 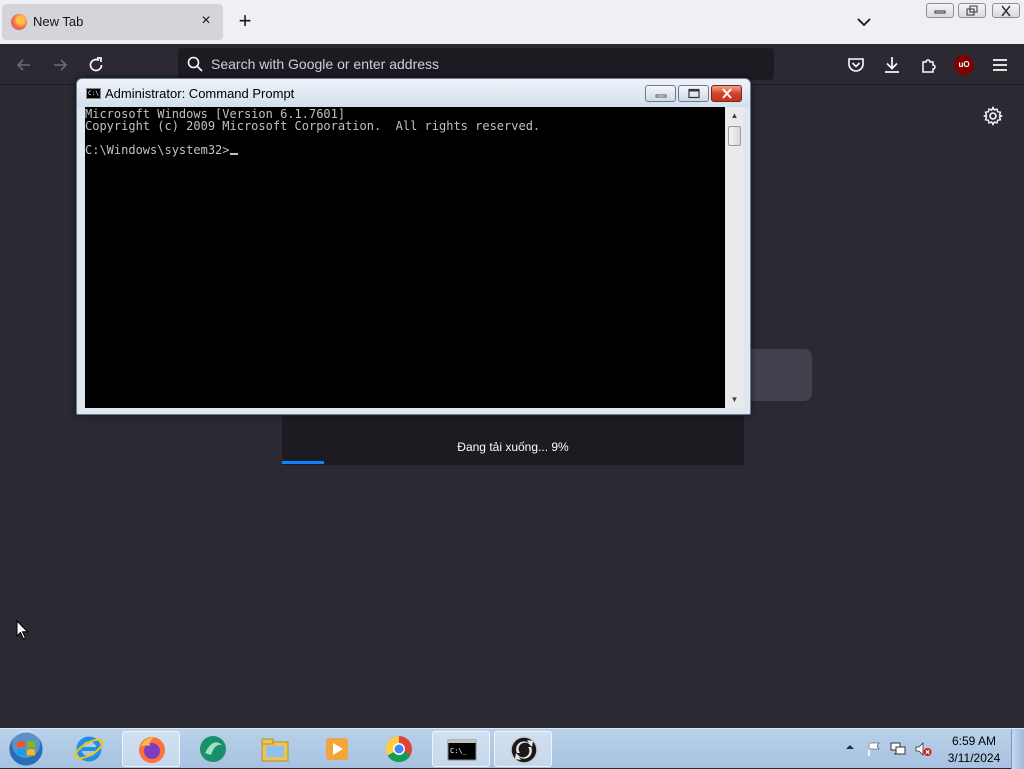 I want to click on network-icon, so click(x=898, y=749).